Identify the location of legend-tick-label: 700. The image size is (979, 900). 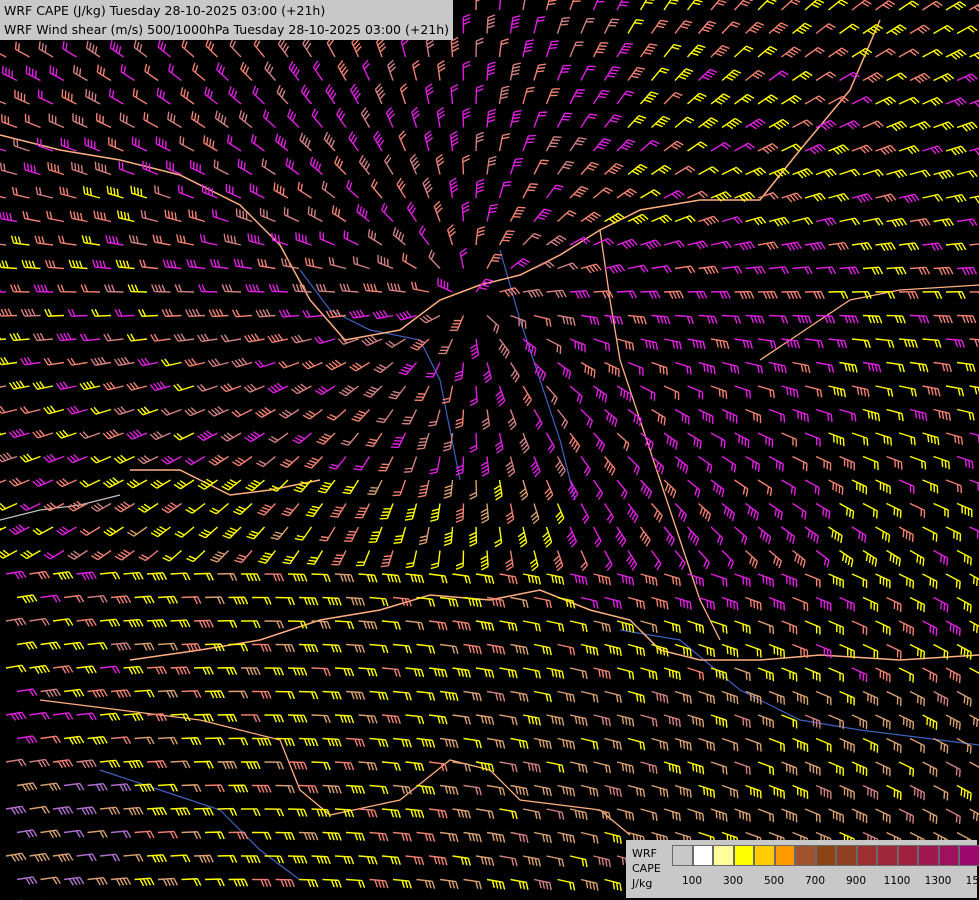
(815, 881).